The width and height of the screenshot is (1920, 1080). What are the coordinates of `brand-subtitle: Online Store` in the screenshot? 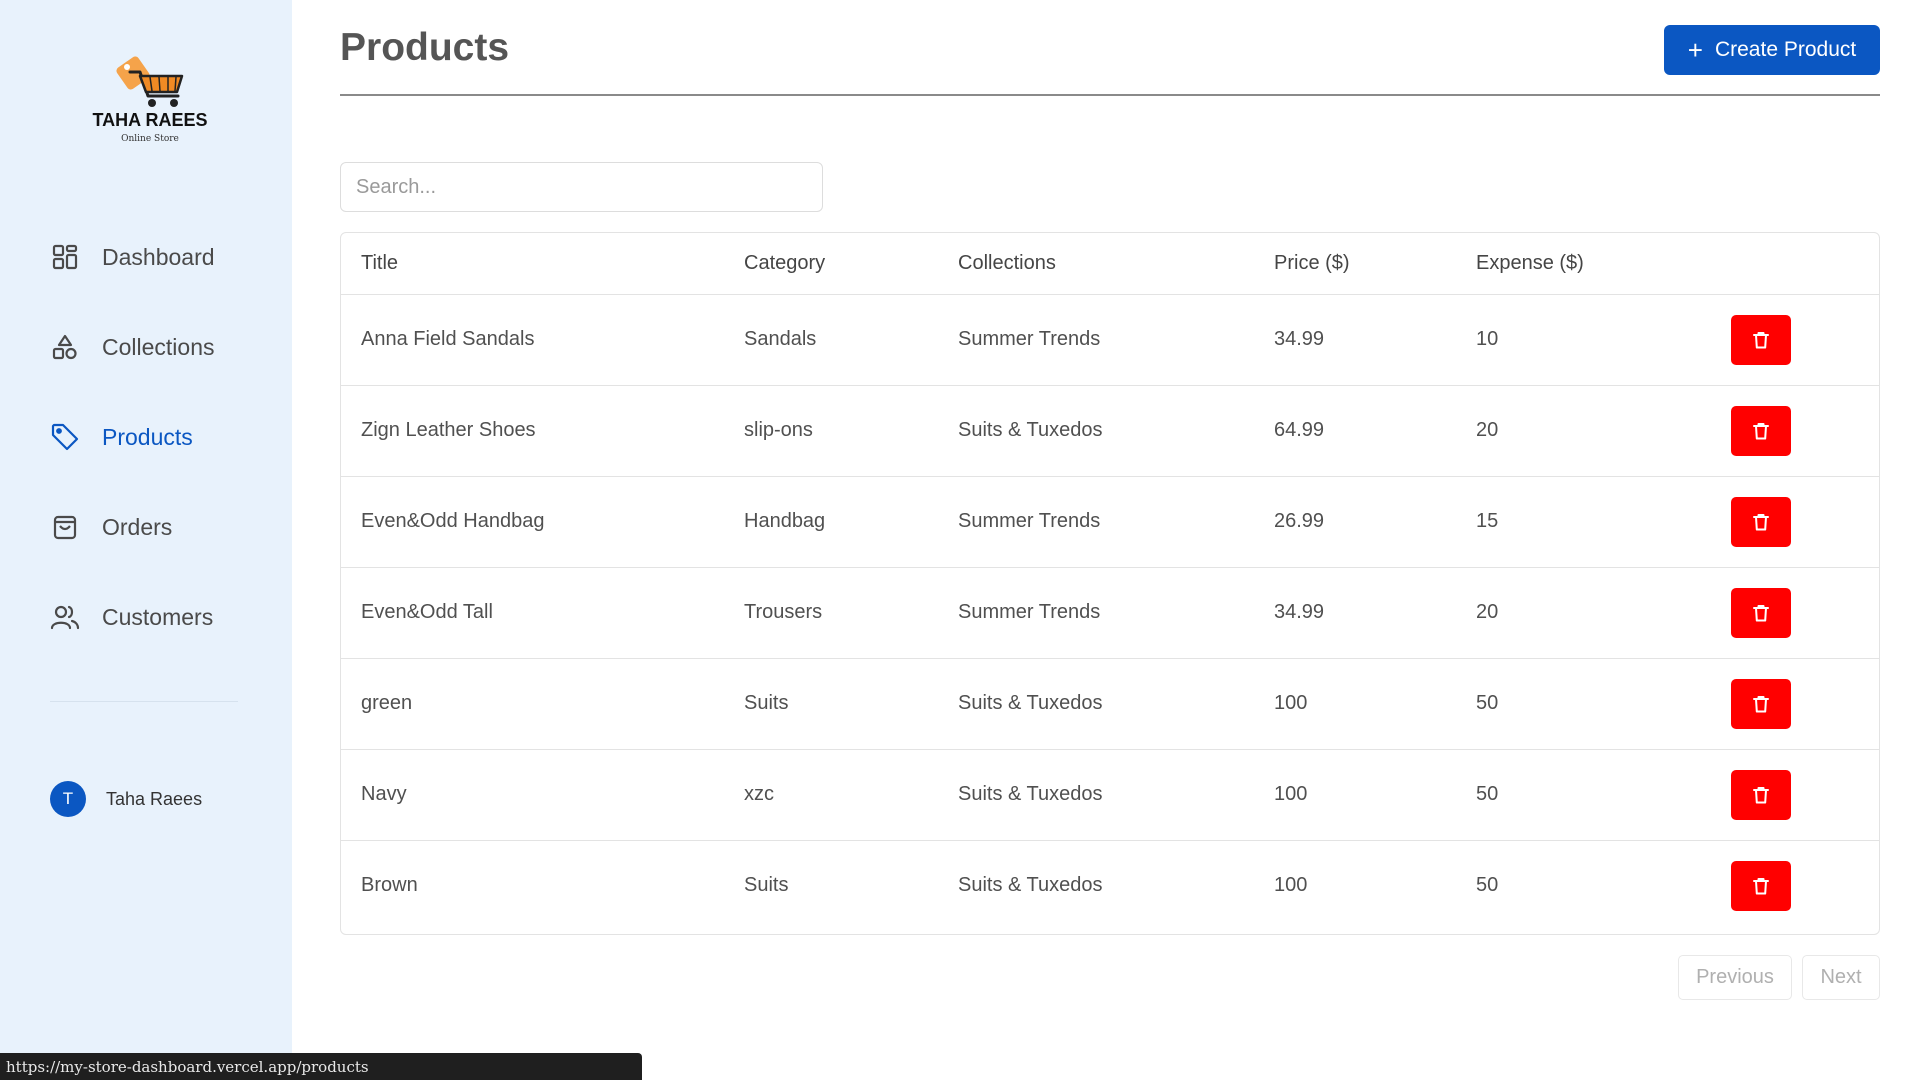 It's located at (150, 139).